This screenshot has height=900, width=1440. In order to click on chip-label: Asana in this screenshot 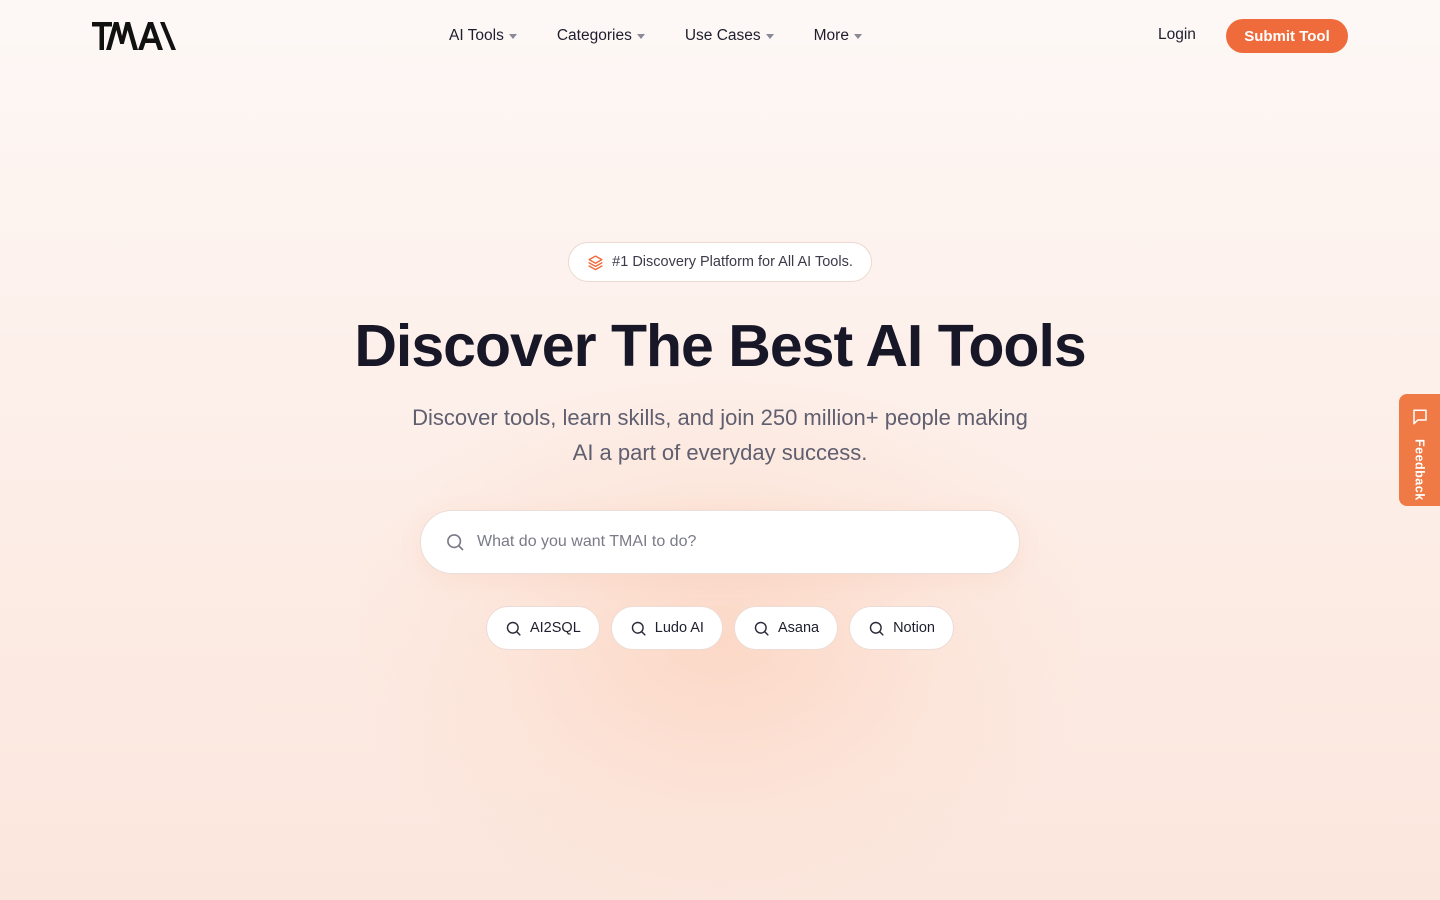, I will do `click(798, 628)`.